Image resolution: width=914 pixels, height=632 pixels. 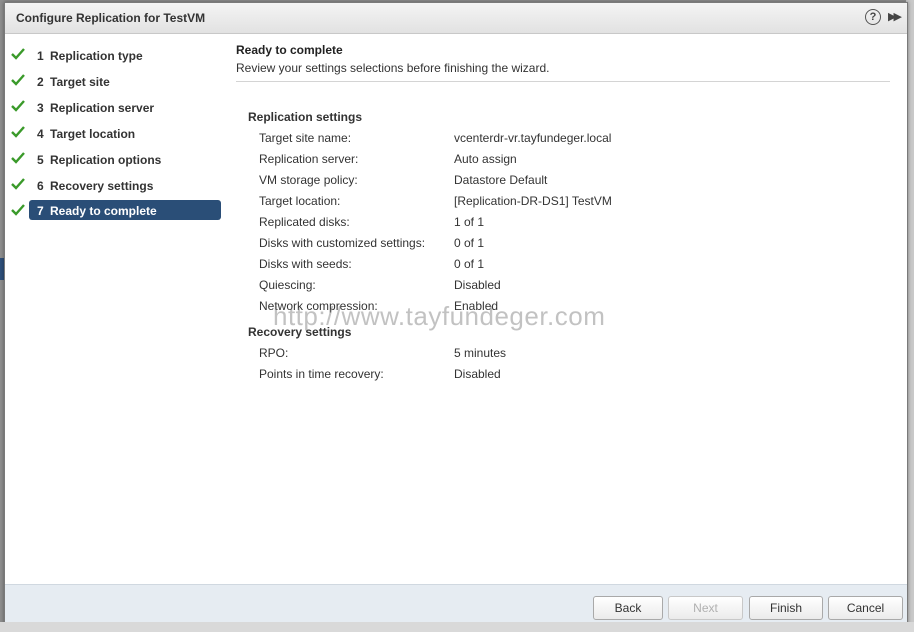 What do you see at coordinates (40, 56) in the screenshot?
I see `step-number: 1` at bounding box center [40, 56].